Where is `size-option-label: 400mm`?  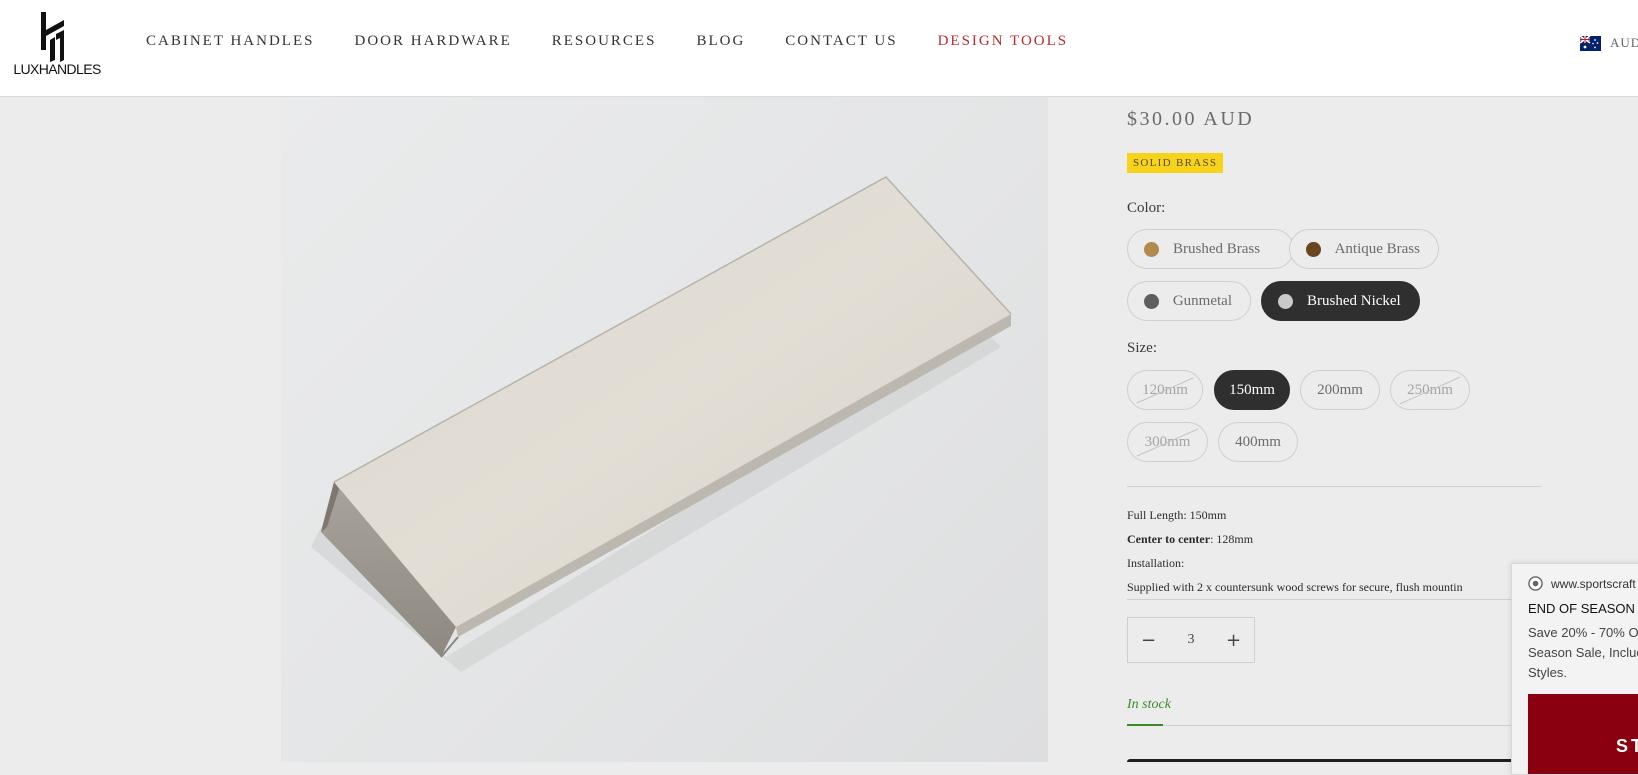
size-option-label: 400mm is located at coordinates (1258, 441).